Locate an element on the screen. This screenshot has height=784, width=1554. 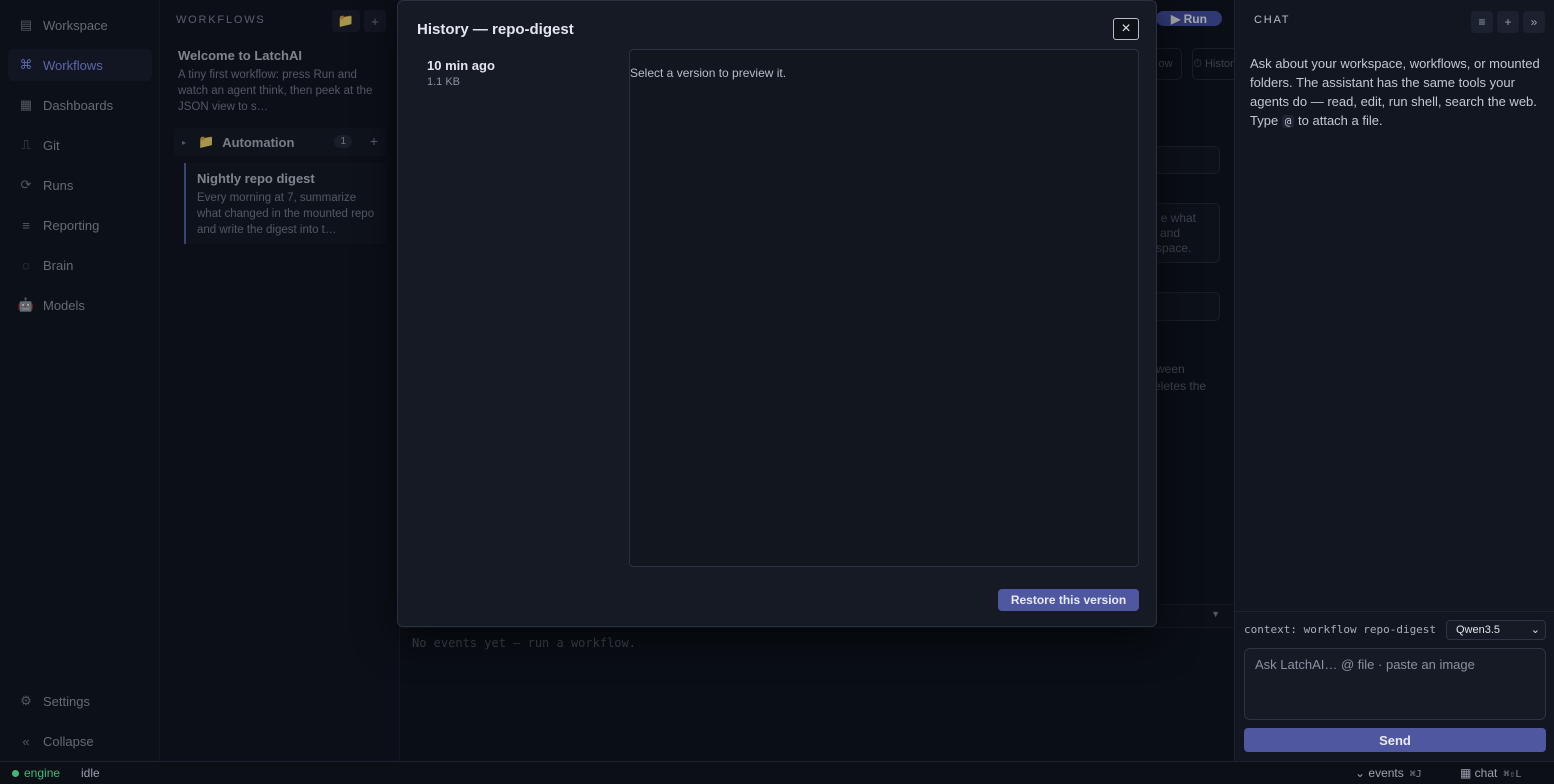
table-icon: ▦ is located at coordinates (26, 104).